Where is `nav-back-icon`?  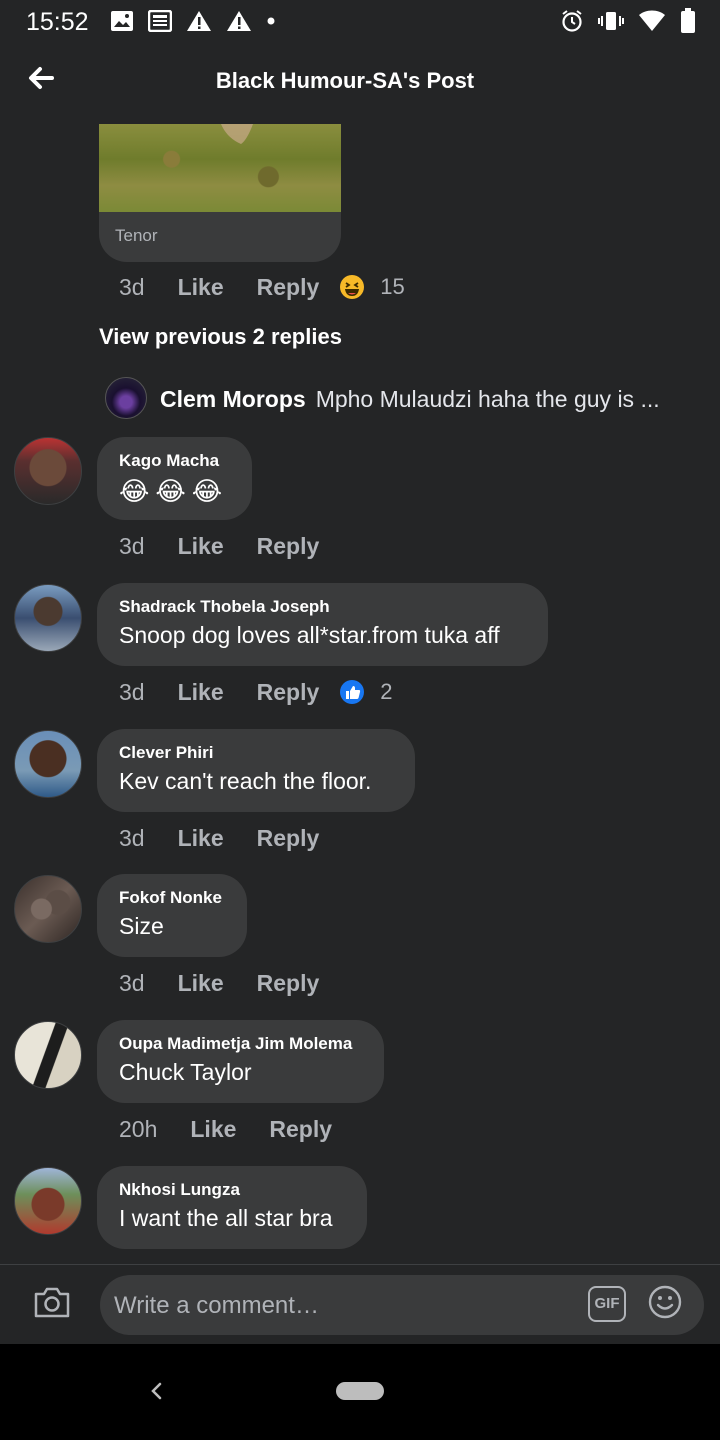
nav-back-icon is located at coordinates (156, 1391).